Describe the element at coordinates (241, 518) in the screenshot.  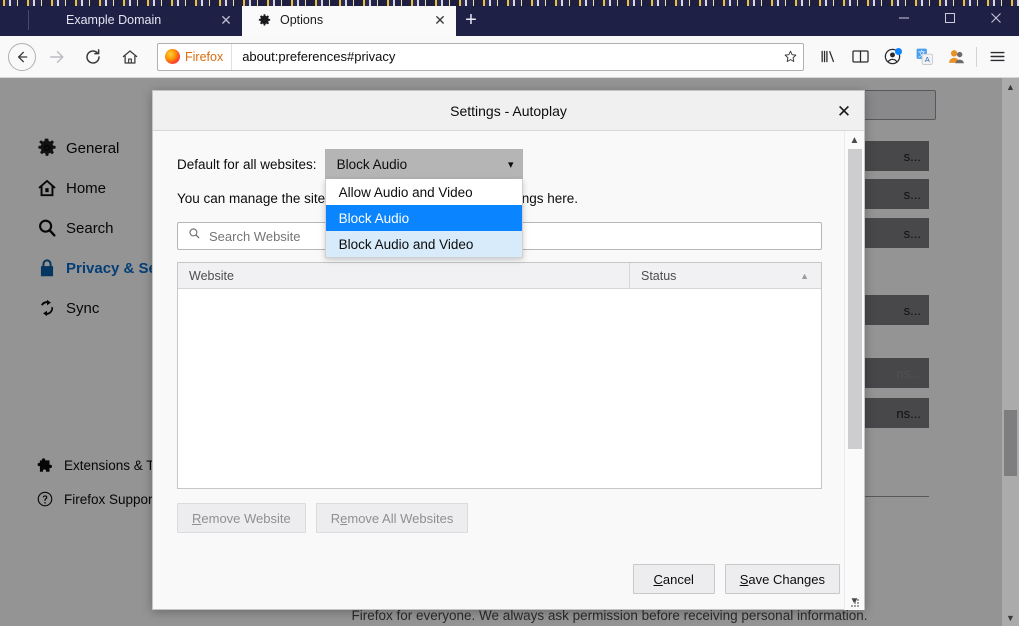
I see `remove-website-button: Remove Website` at that location.